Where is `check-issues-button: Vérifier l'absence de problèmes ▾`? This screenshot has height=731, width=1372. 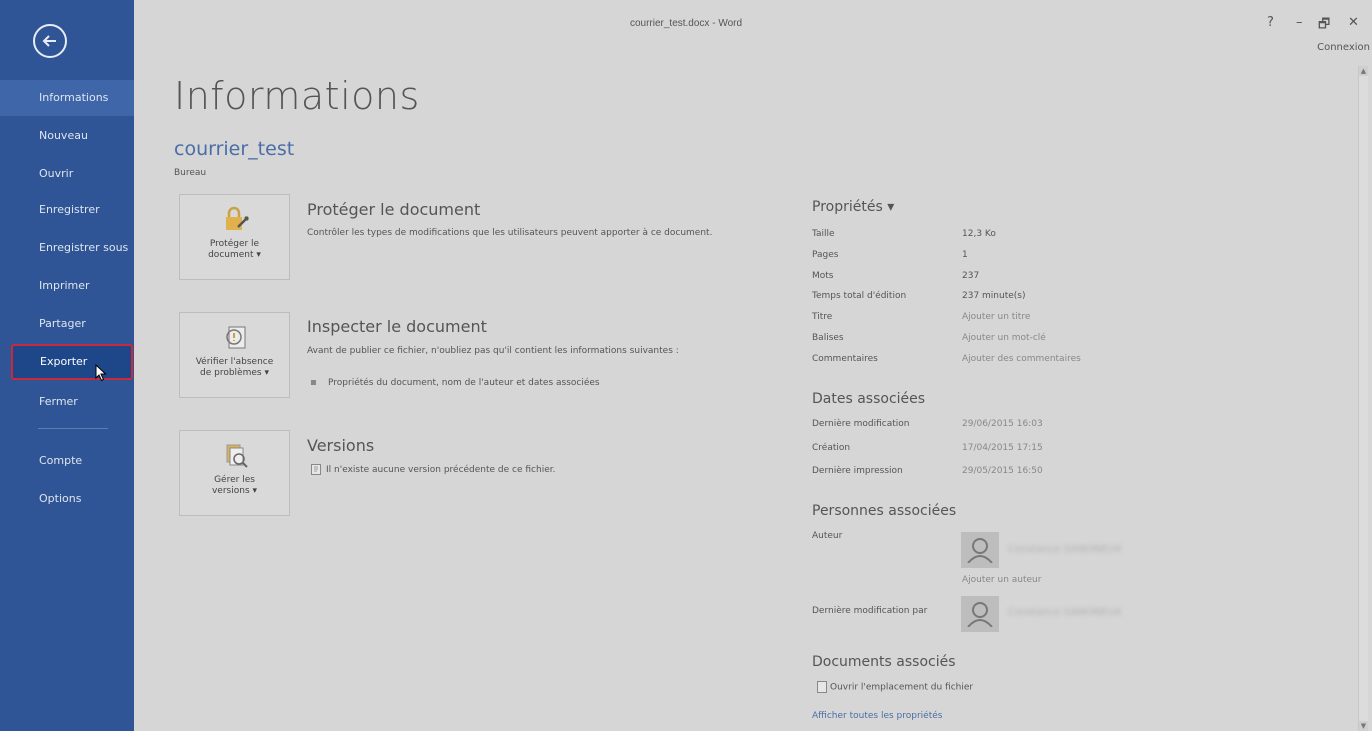 check-issues-button: Vérifier l'absence de problèmes ▾ is located at coordinates (234, 355).